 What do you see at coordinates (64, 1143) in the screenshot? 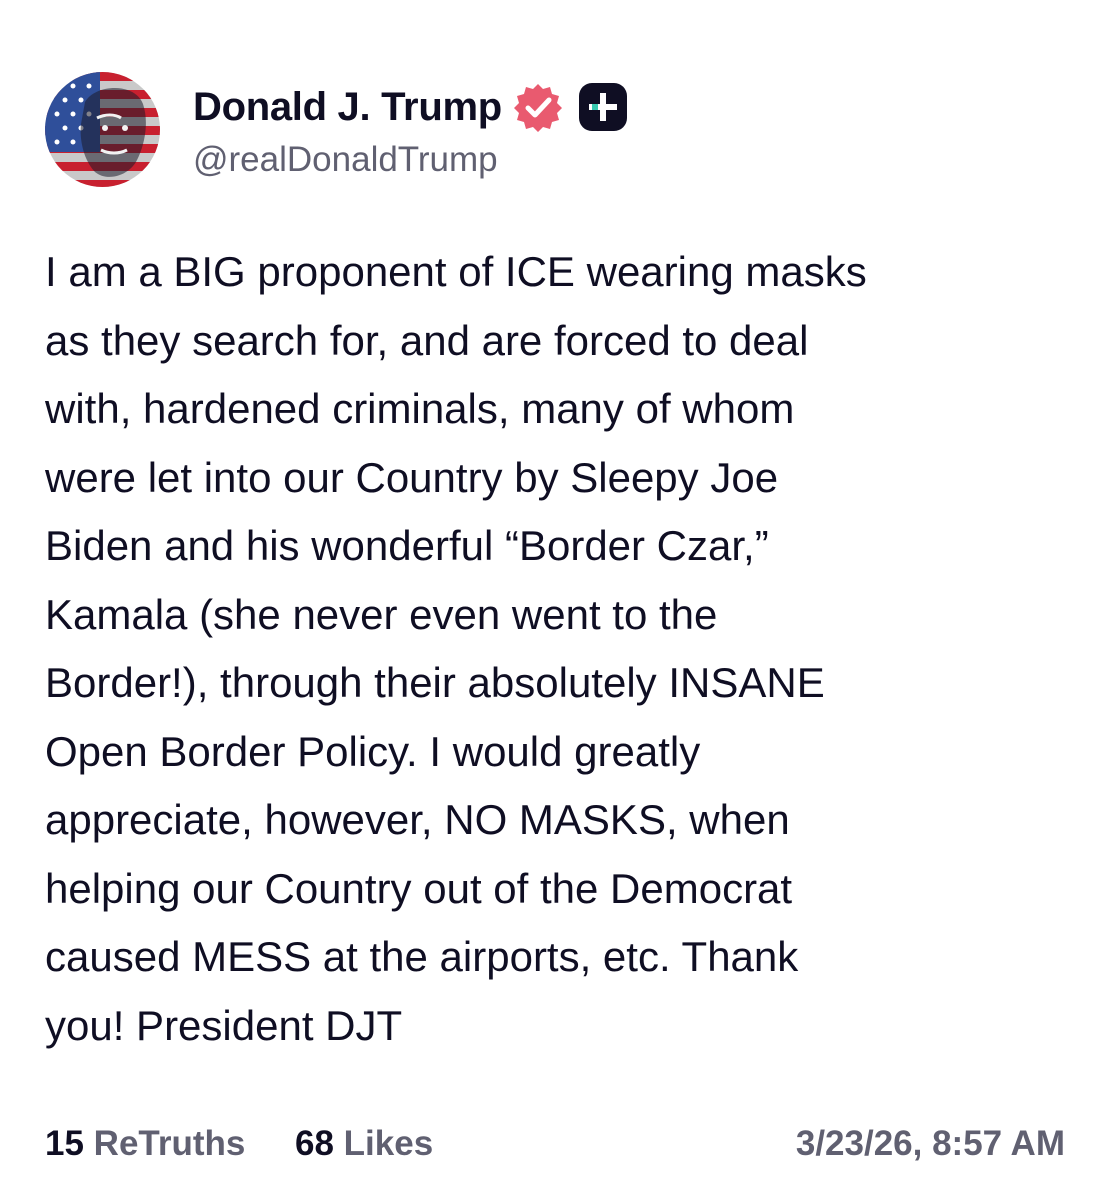
I see `retruths-count: 15` at bounding box center [64, 1143].